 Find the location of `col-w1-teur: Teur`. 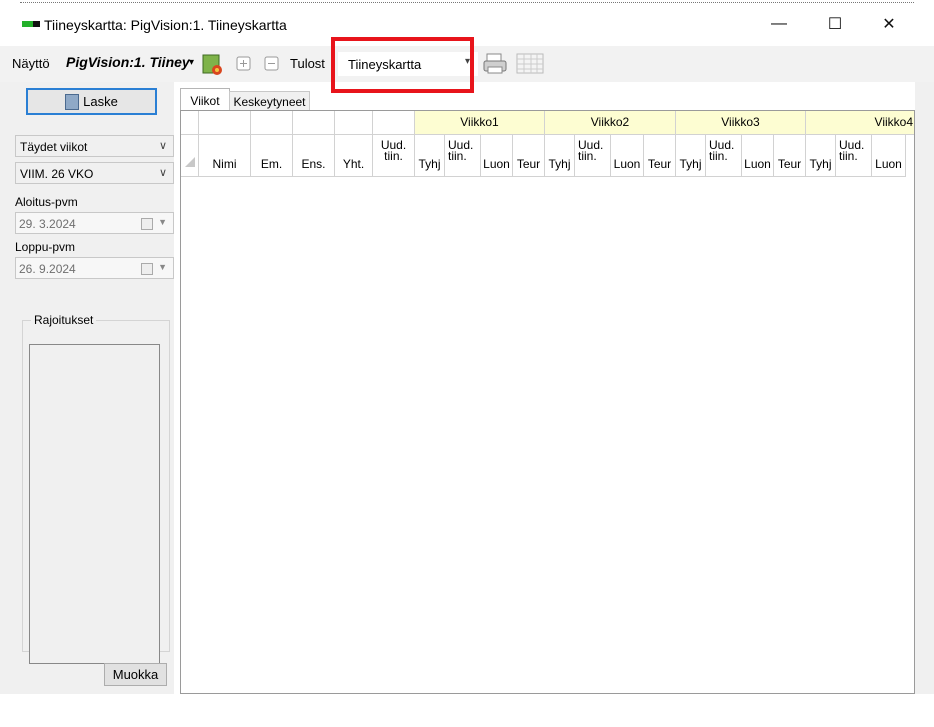

col-w1-teur: Teur is located at coordinates (529, 156).